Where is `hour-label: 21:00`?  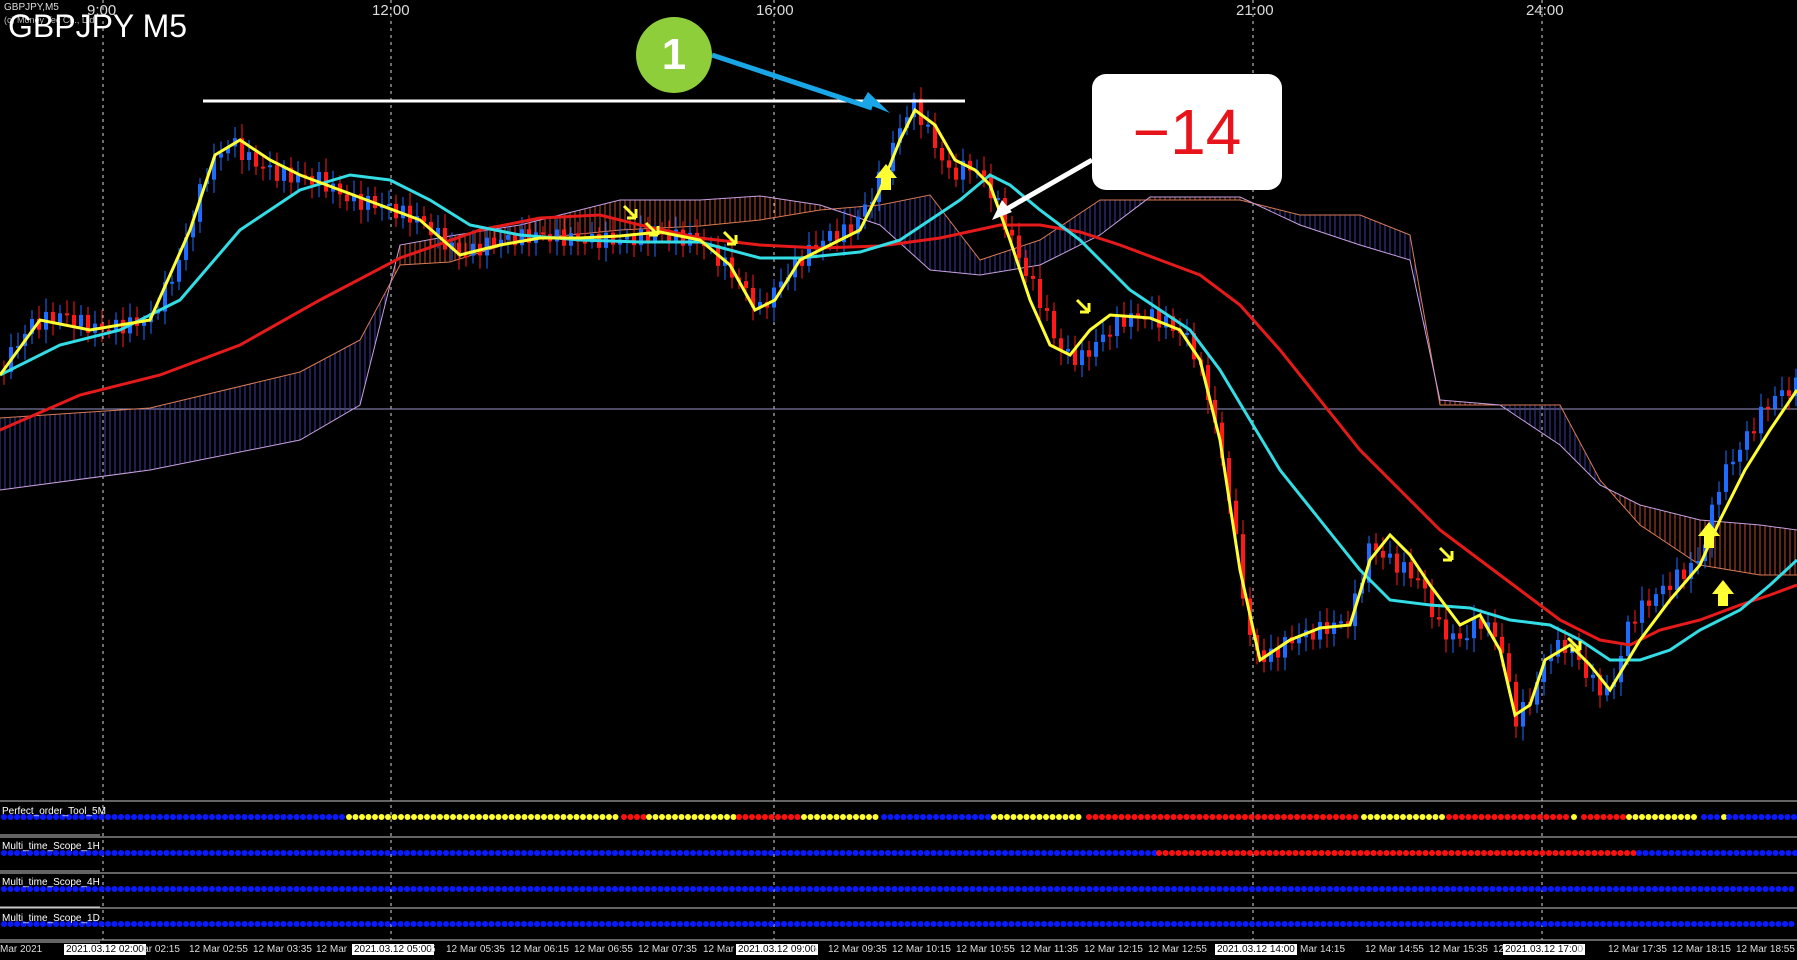 hour-label: 21:00 is located at coordinates (1255, 10).